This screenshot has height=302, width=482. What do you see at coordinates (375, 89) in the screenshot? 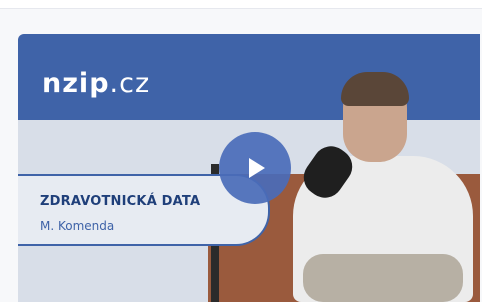
I see `speaker-hair` at bounding box center [375, 89].